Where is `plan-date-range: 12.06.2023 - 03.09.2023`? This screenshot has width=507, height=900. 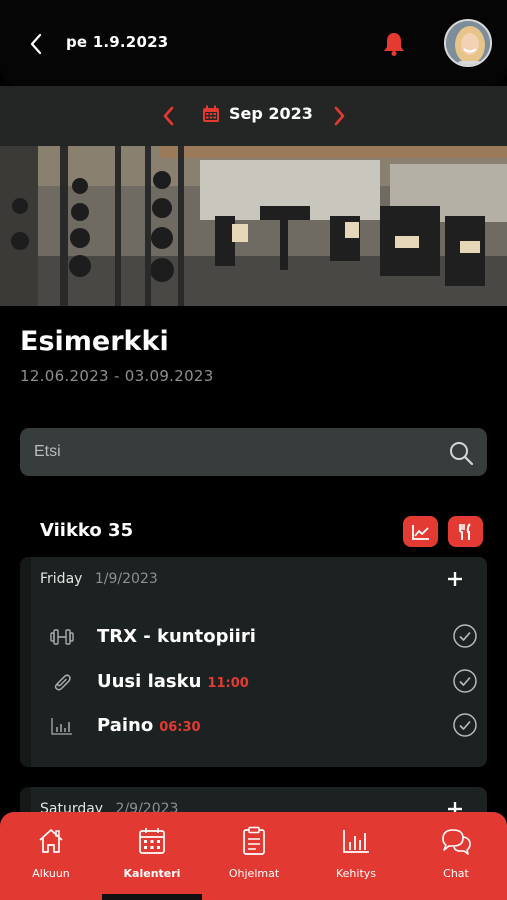 plan-date-range: 12.06.2023 - 03.09.2023 is located at coordinates (117, 376).